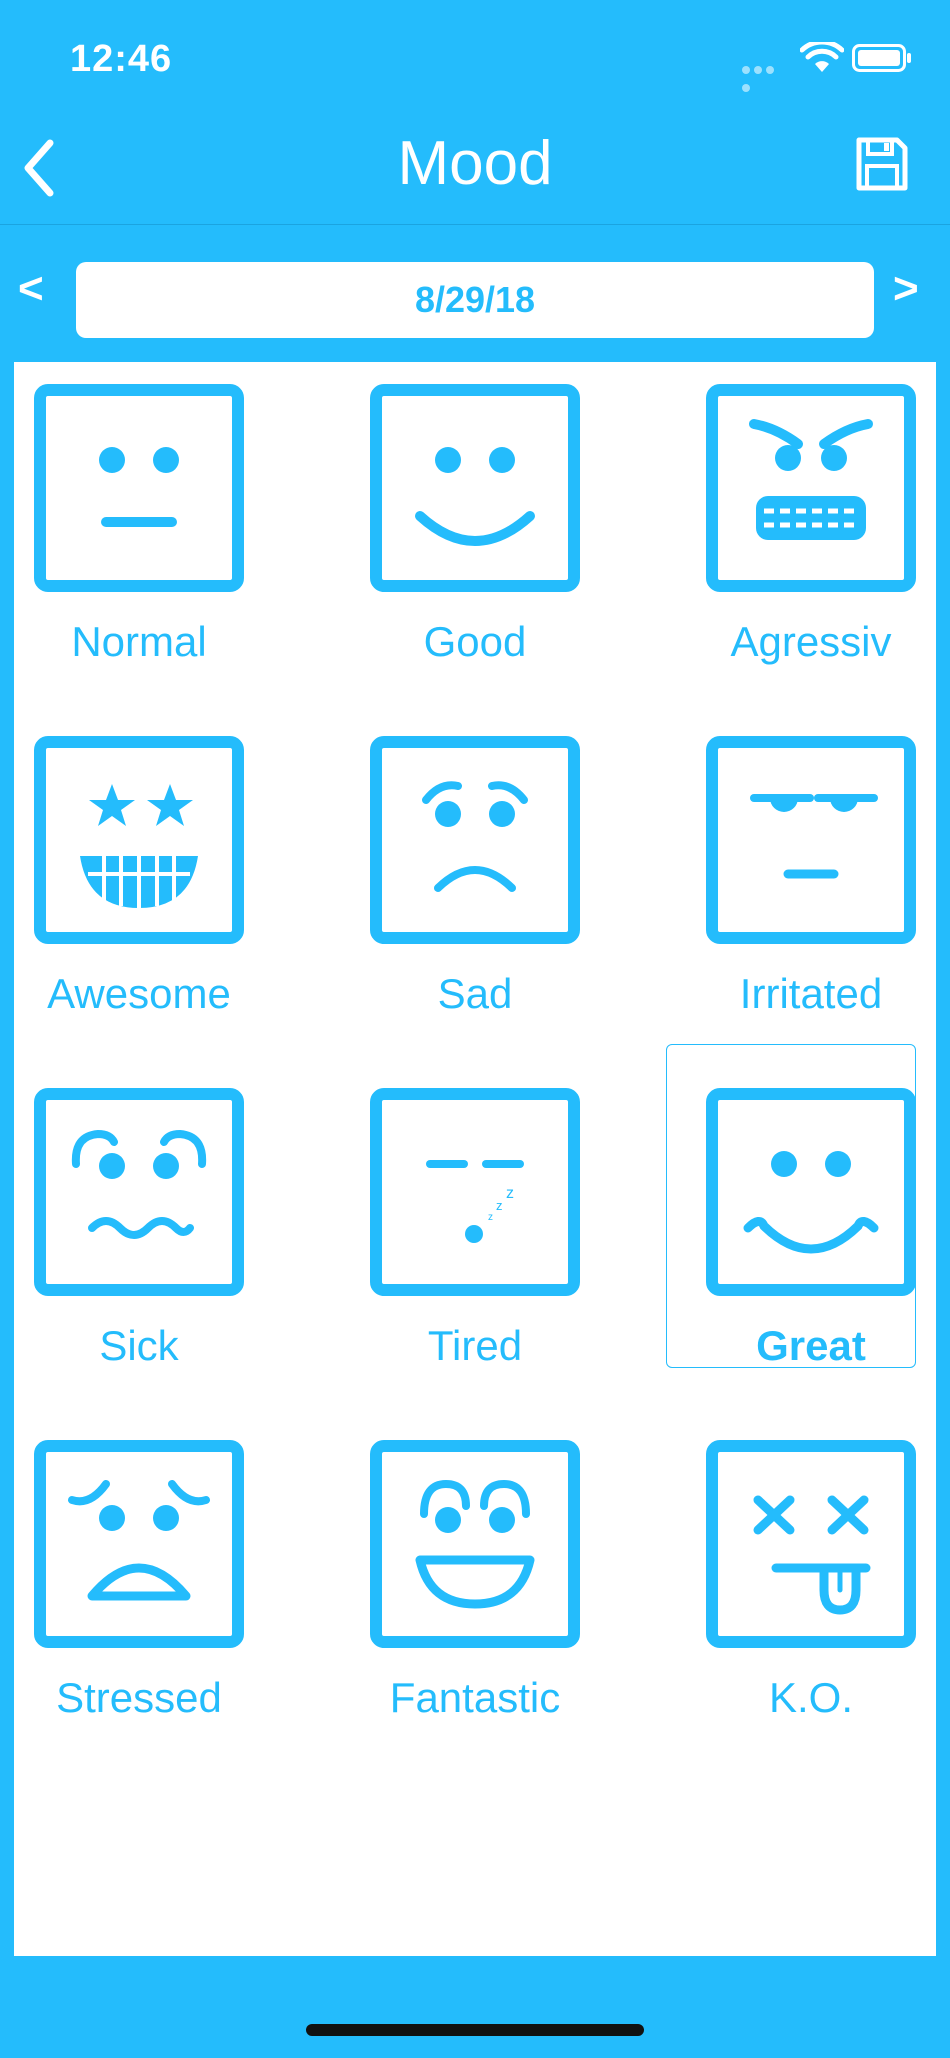 The image size is (950, 2058). I want to click on date-selector: < 8/29/18 >, so click(475, 296).